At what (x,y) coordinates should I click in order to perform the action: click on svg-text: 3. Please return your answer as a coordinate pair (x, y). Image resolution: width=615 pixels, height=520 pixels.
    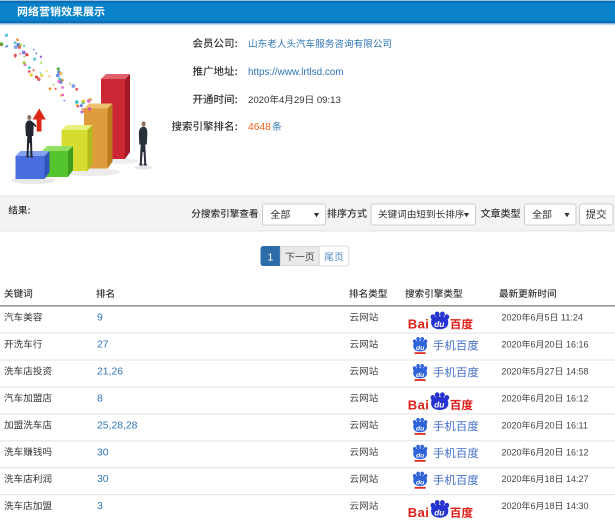
    Looking at the image, I should click on (100, 506).